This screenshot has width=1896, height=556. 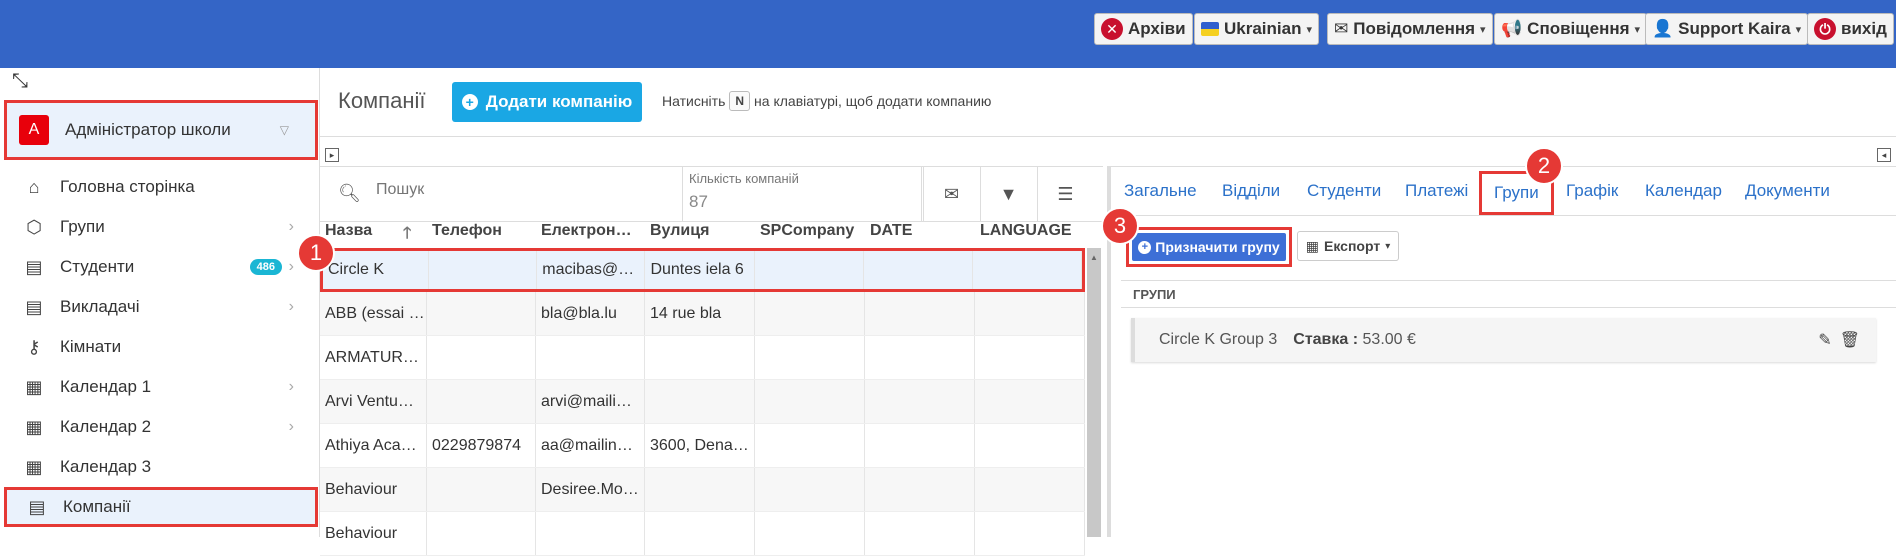 What do you see at coordinates (34, 186) in the screenshot?
I see `home-icon: ⌂` at bounding box center [34, 186].